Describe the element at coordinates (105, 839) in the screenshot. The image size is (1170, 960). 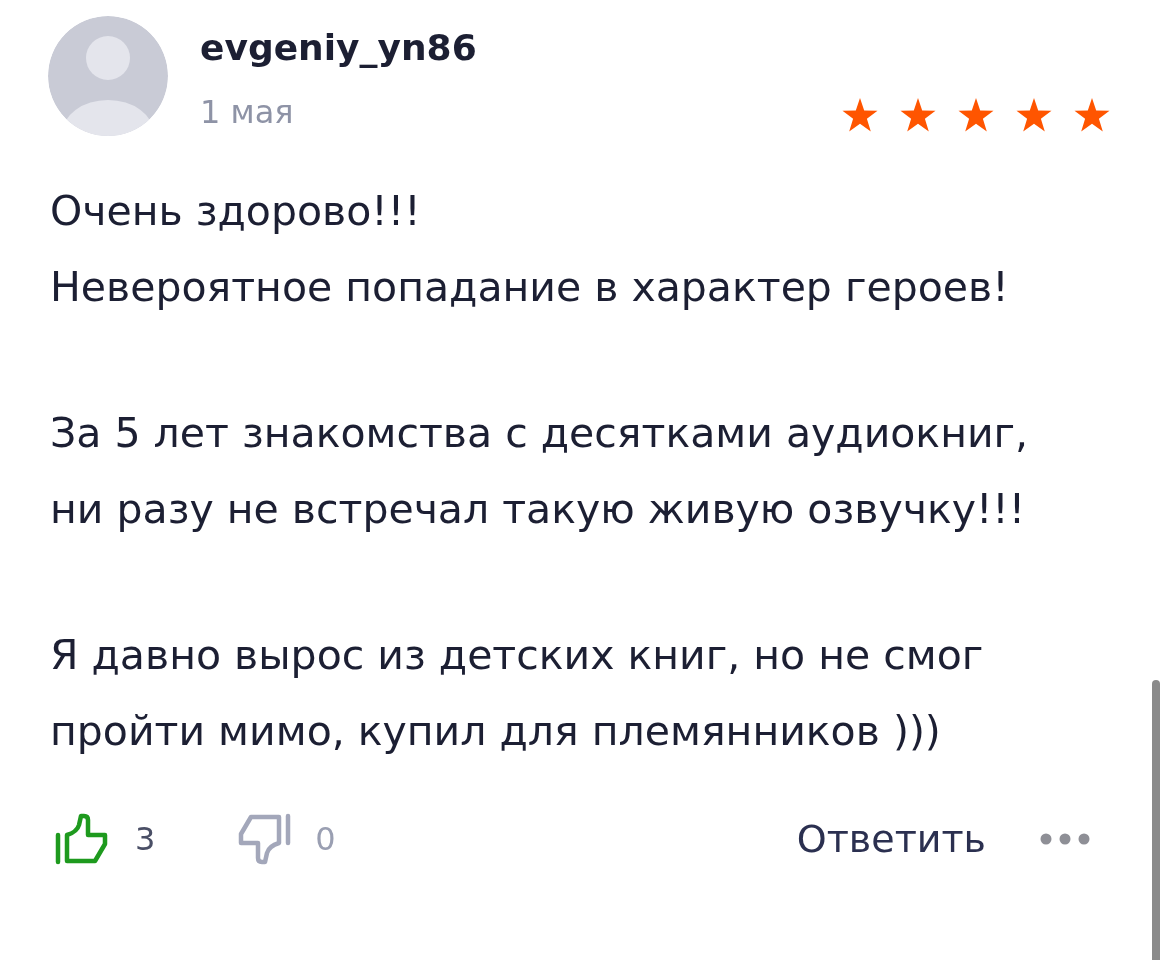
I see `like-button: 3` at that location.